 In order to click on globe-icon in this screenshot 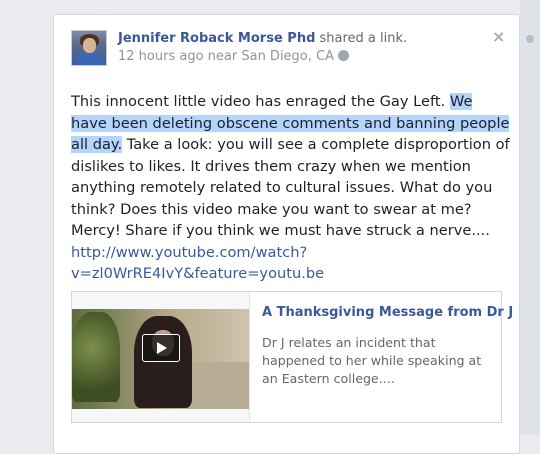, I will do `click(343, 55)`.